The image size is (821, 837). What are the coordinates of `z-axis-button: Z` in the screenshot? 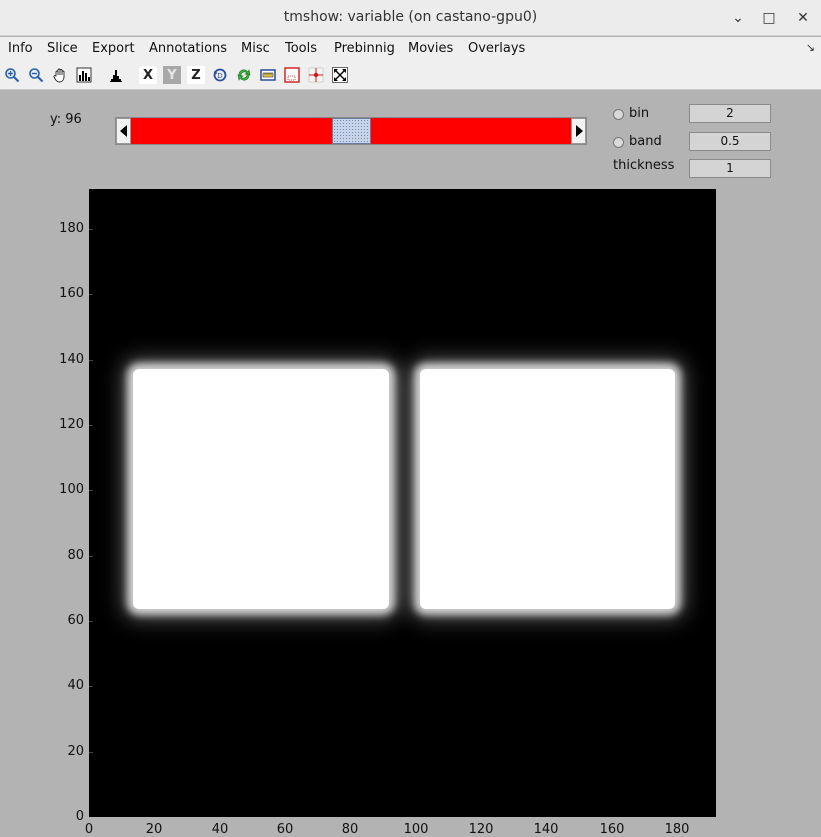 It's located at (196, 75).